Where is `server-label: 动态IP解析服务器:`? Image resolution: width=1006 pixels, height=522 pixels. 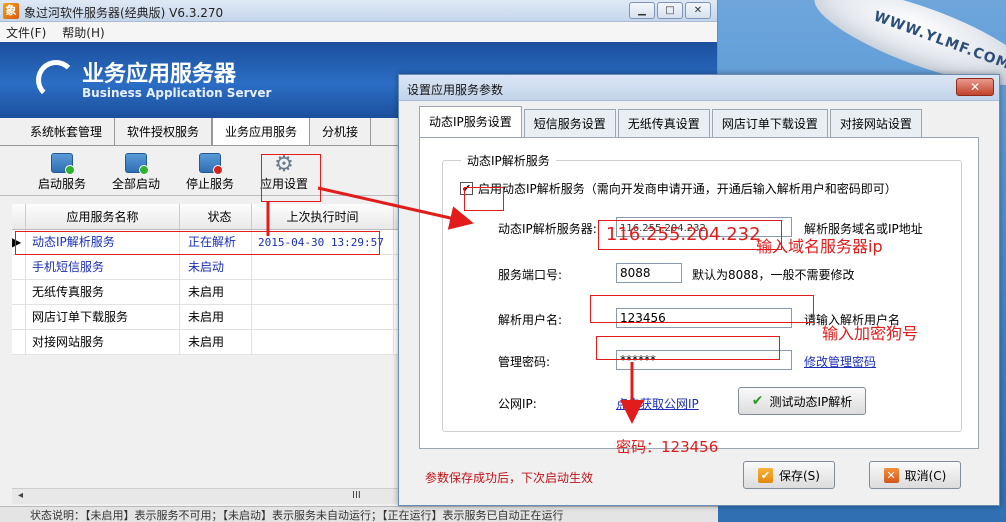
server-label: 动态IP解析服务器: is located at coordinates (547, 229).